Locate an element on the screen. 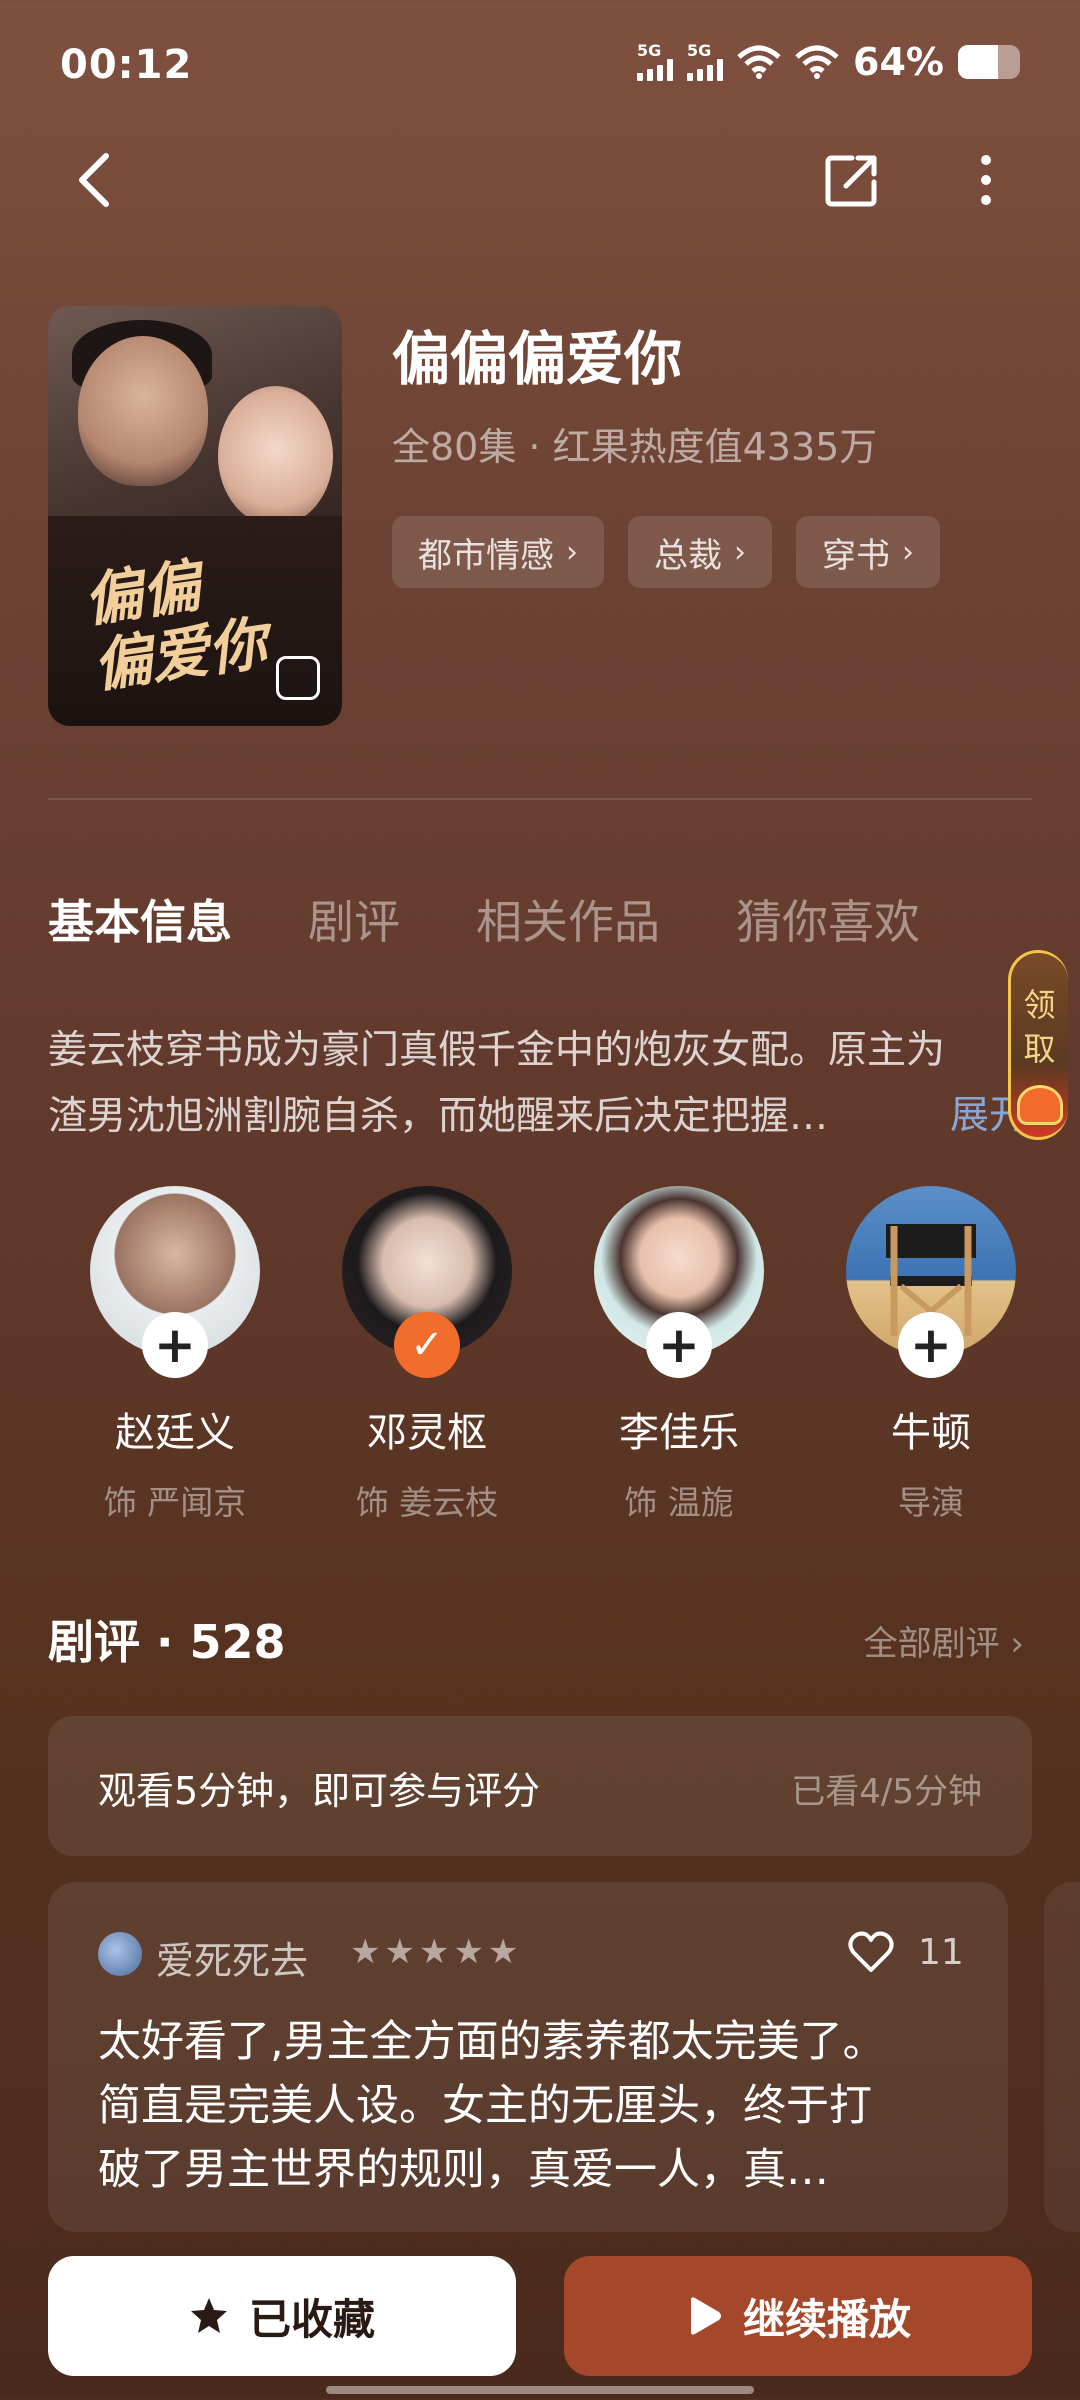  status-icons: 5G 5G 64% is located at coordinates (828, 62).